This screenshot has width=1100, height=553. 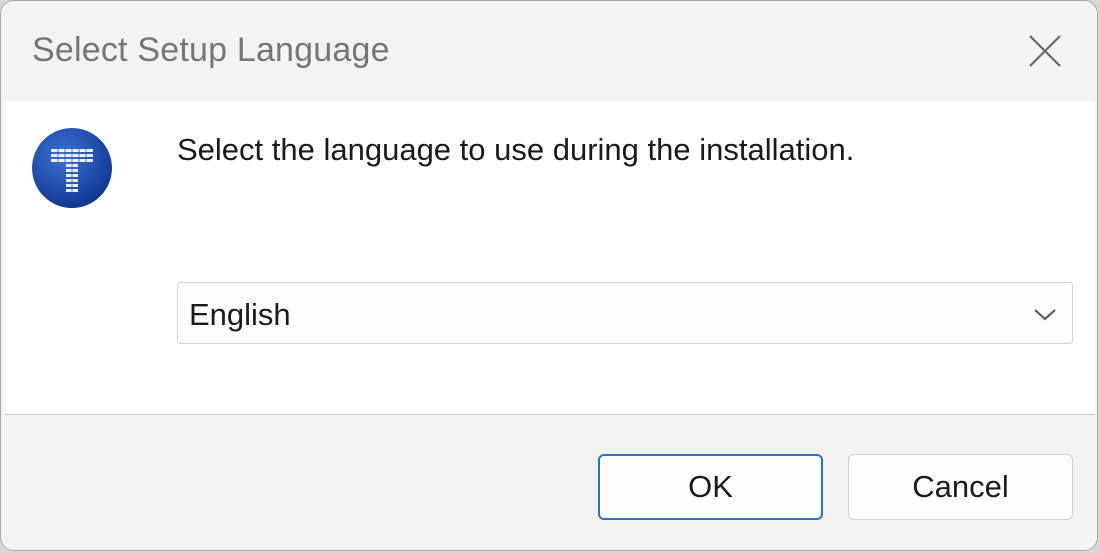 I want to click on cancel-button: Cancel, so click(x=960, y=487).